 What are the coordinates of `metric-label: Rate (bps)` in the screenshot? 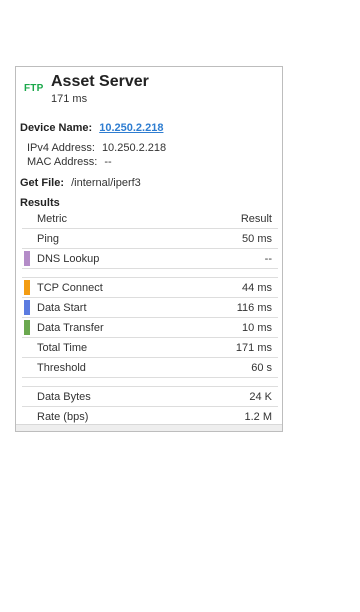 It's located at (63, 417).